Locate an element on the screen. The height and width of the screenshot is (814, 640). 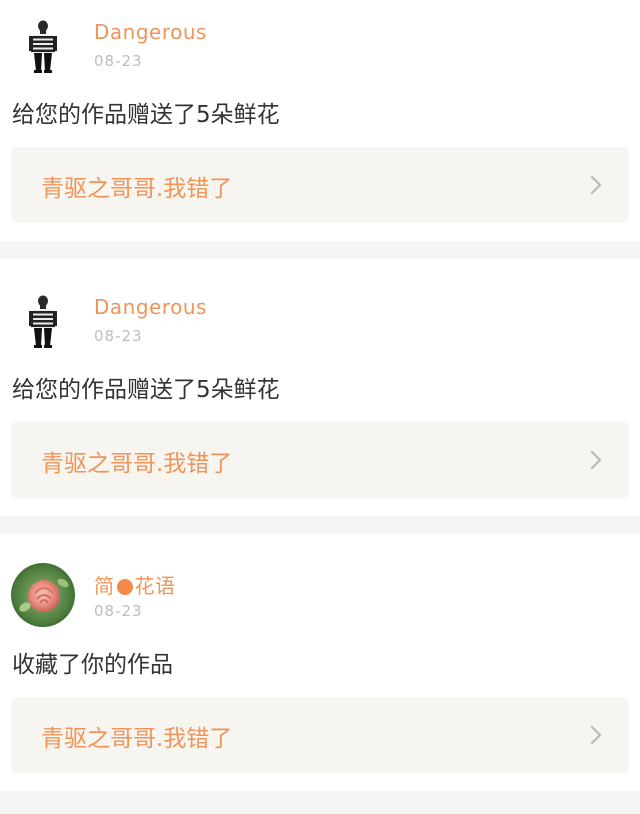
username-prefix: 简 is located at coordinates (104, 586).